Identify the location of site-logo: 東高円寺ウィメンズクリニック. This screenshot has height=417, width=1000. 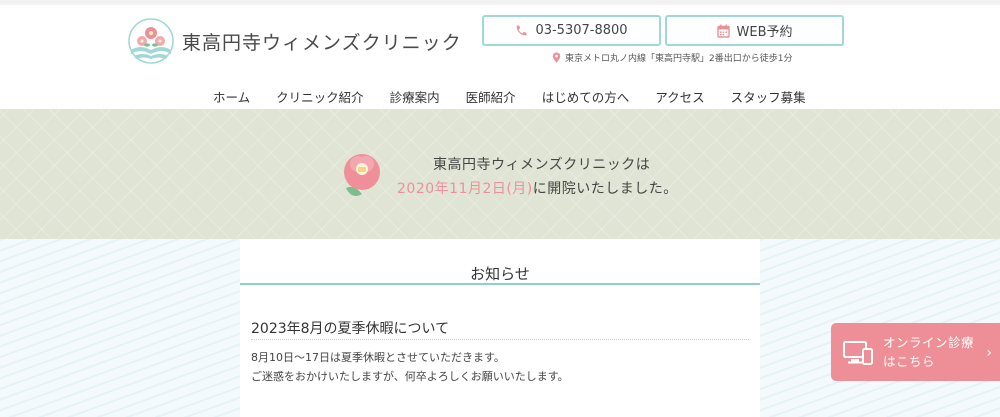
(295, 41).